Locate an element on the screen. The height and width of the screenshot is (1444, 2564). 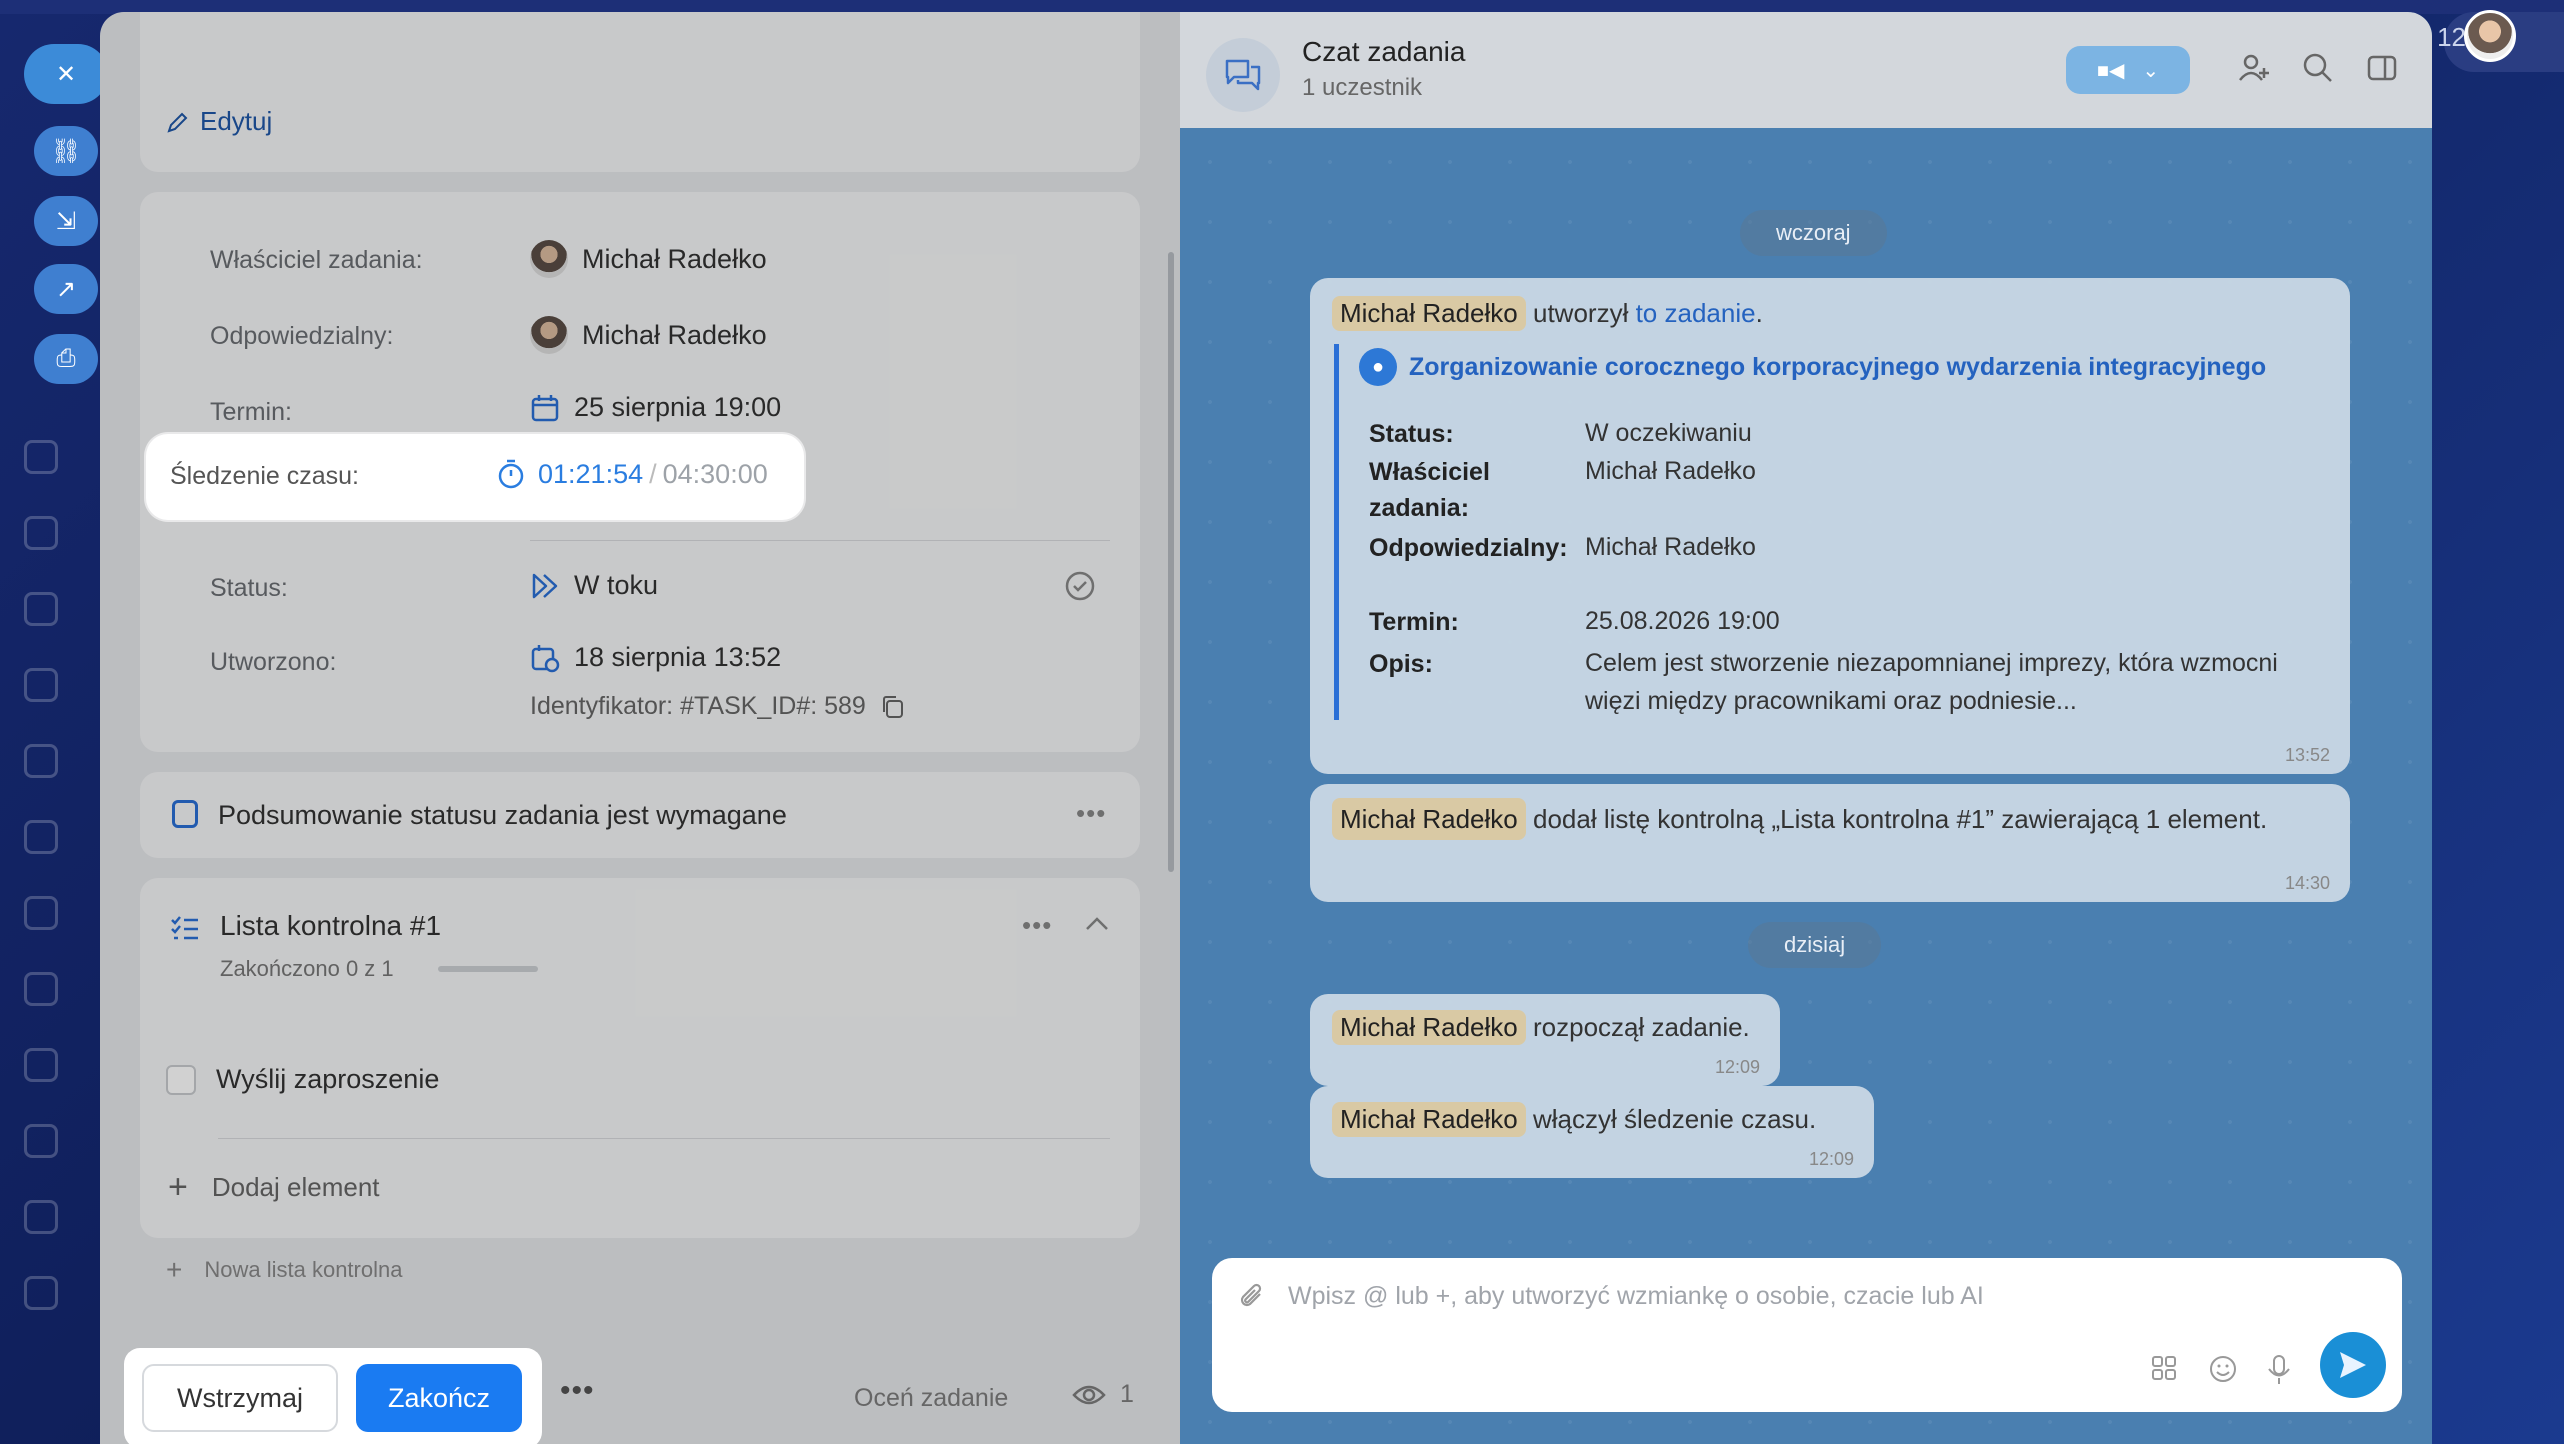
message-text: utworzył is located at coordinates (1580, 313).